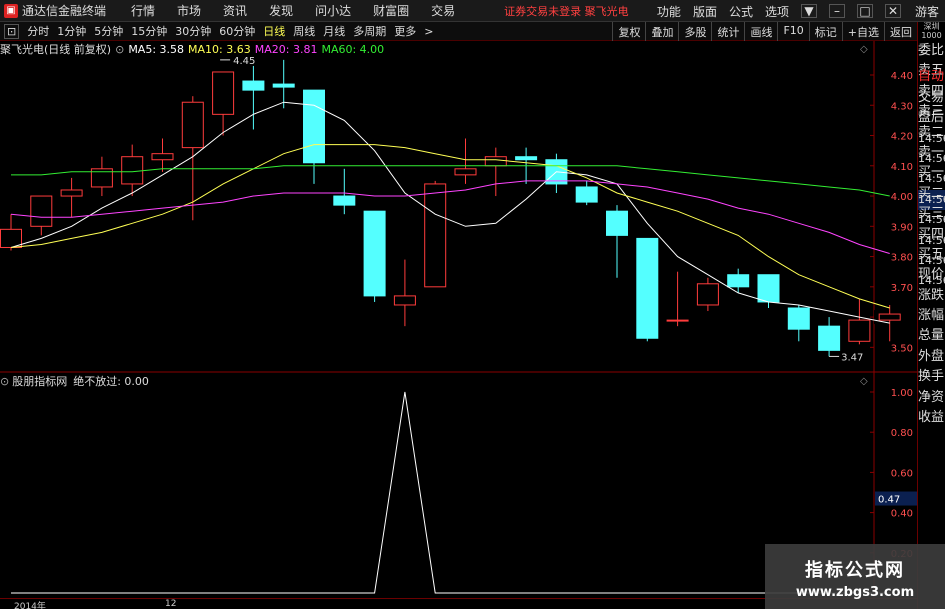 The width and height of the screenshot is (945, 609). Describe the element at coordinates (855, 592) in the screenshot. I see `watermark-url: www.zbgs3.com` at that location.